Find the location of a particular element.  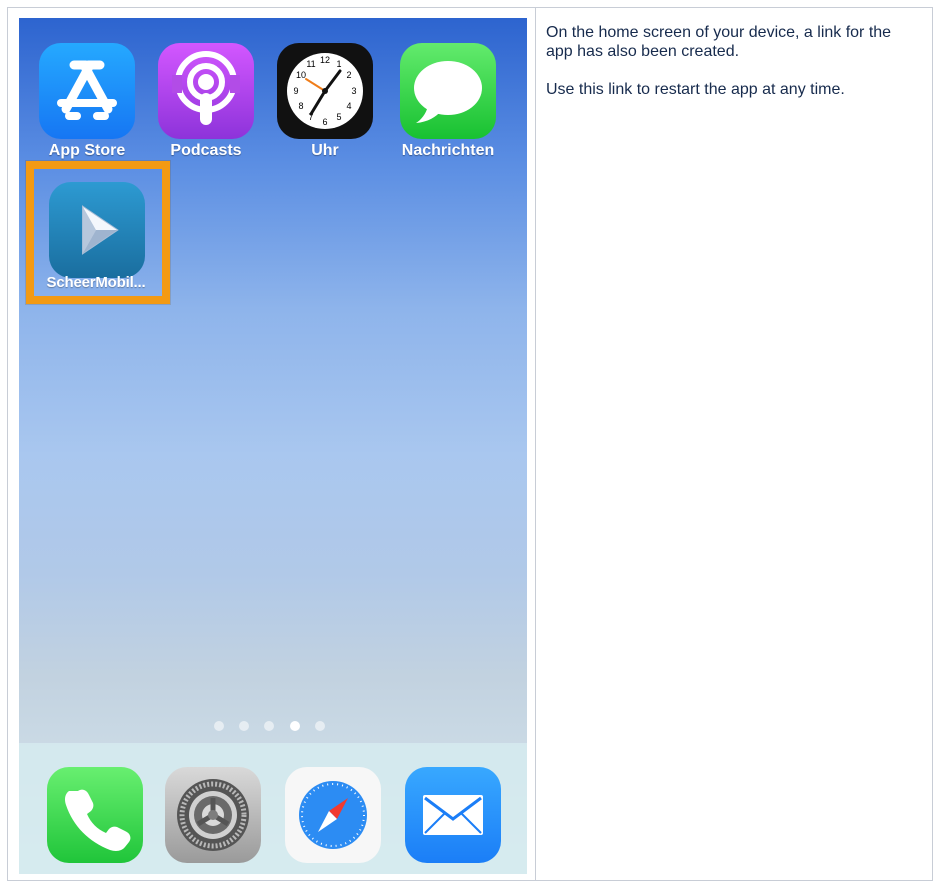

clock-number-11: 11 is located at coordinates (310, 64).